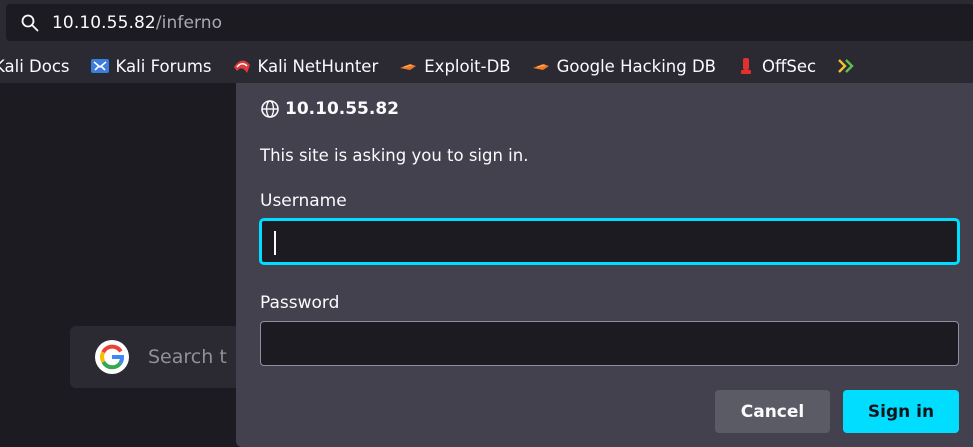 This screenshot has width=973, height=447. What do you see at coordinates (242, 66) in the screenshot?
I see `kali-nethunter-icon` at bounding box center [242, 66].